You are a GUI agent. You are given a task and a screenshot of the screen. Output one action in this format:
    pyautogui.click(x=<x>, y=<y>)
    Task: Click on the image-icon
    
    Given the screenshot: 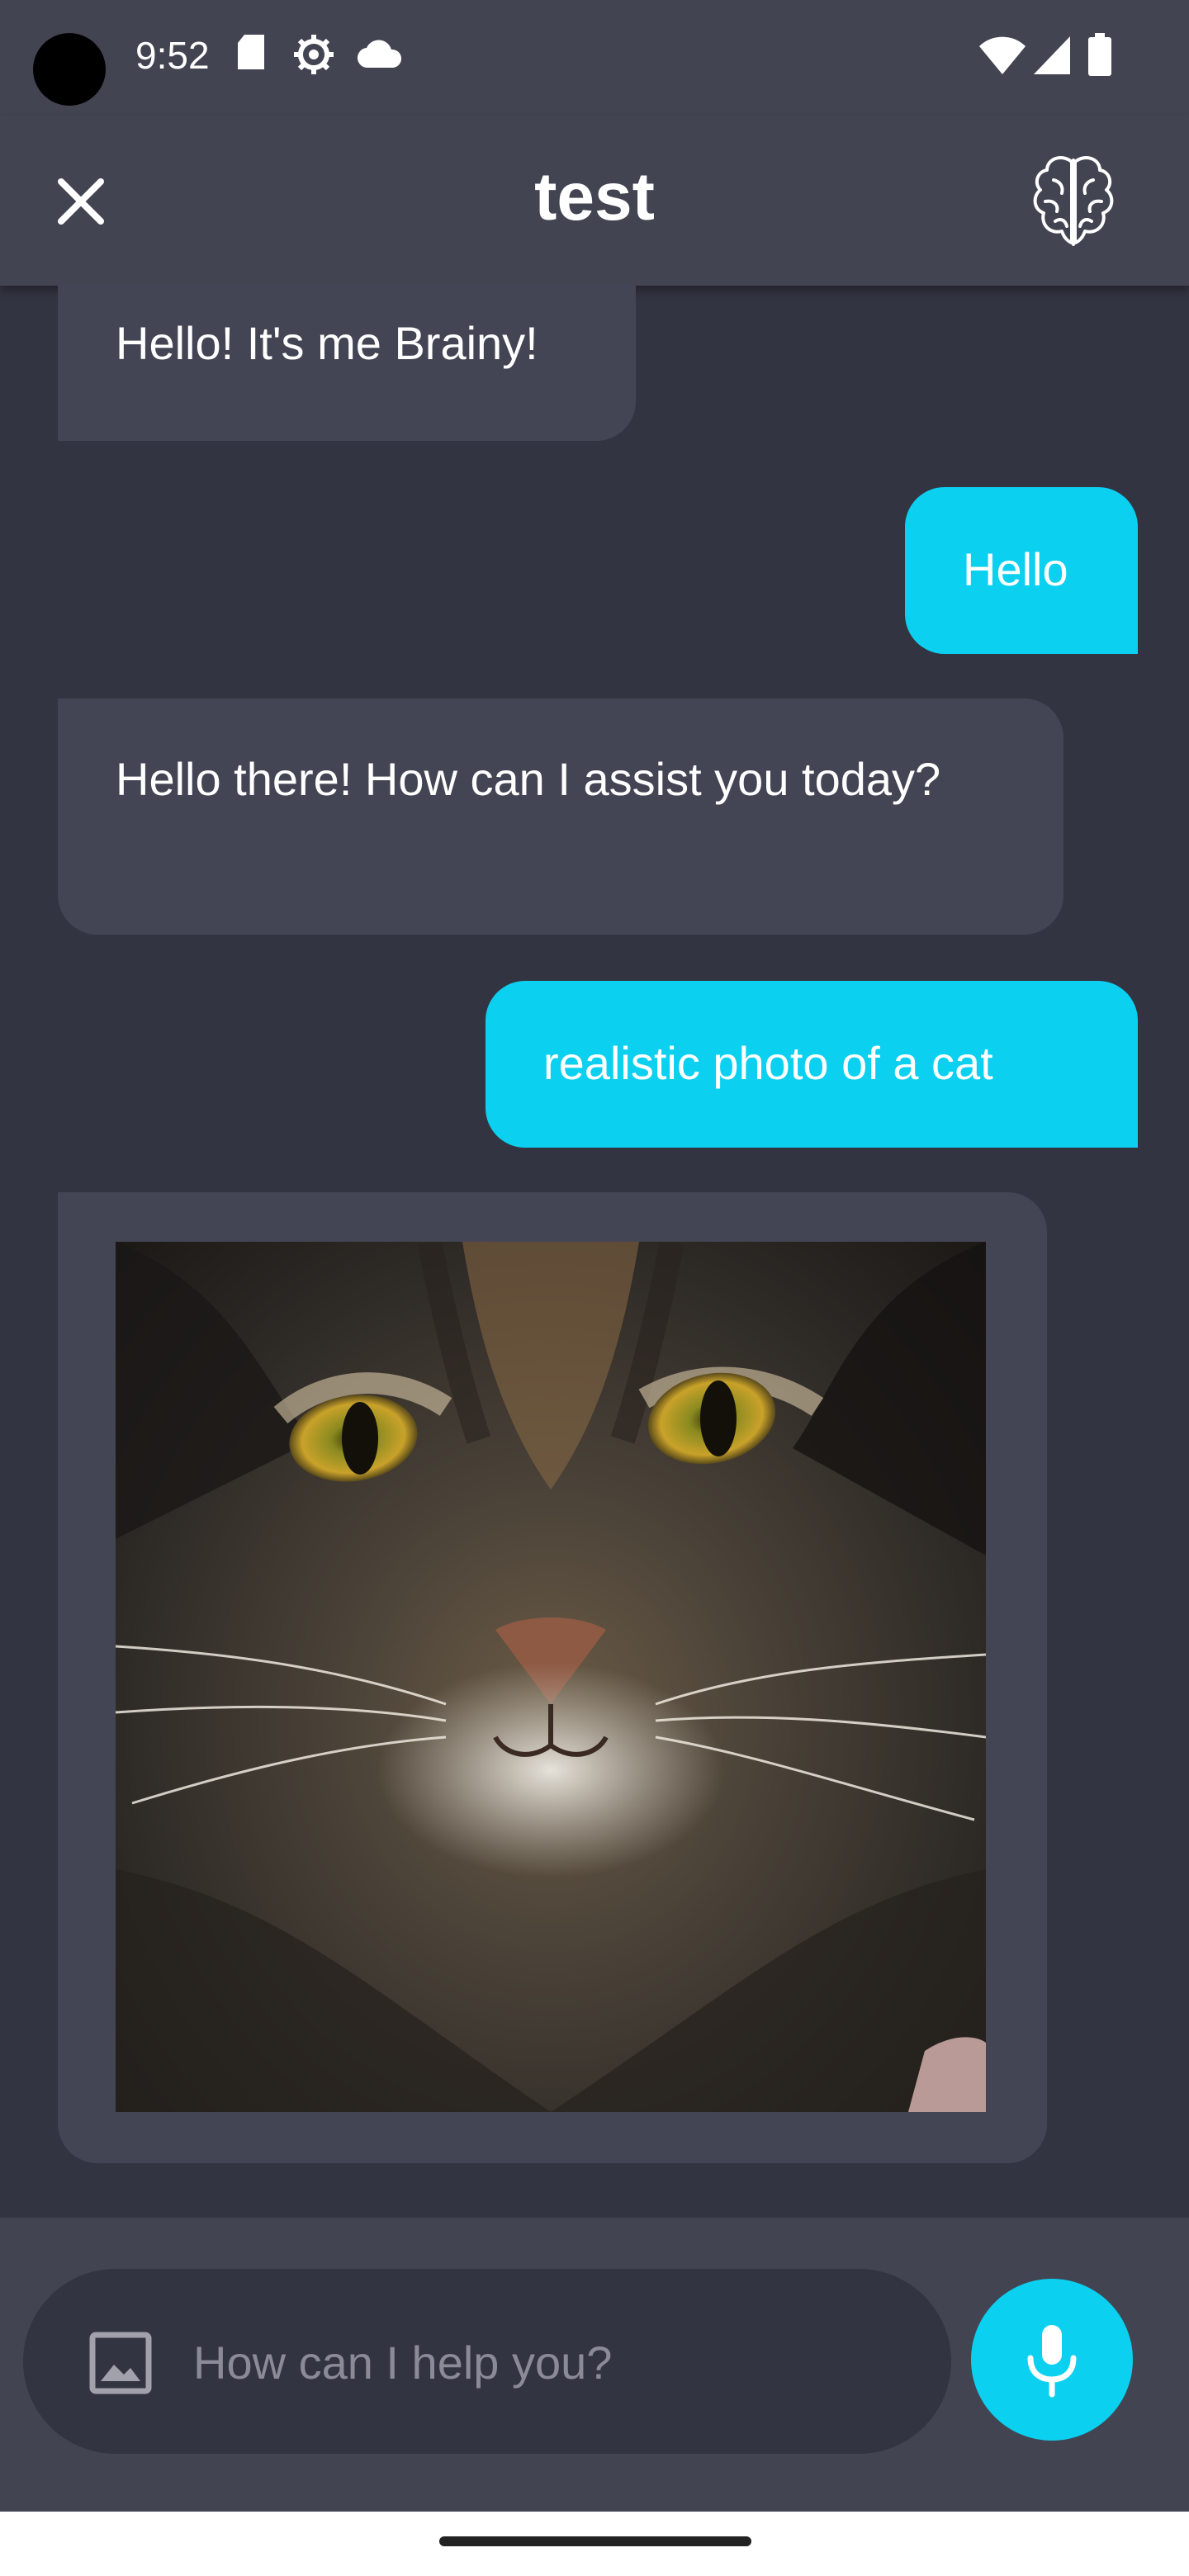 What is the action you would take?
    pyautogui.click(x=120, y=2363)
    